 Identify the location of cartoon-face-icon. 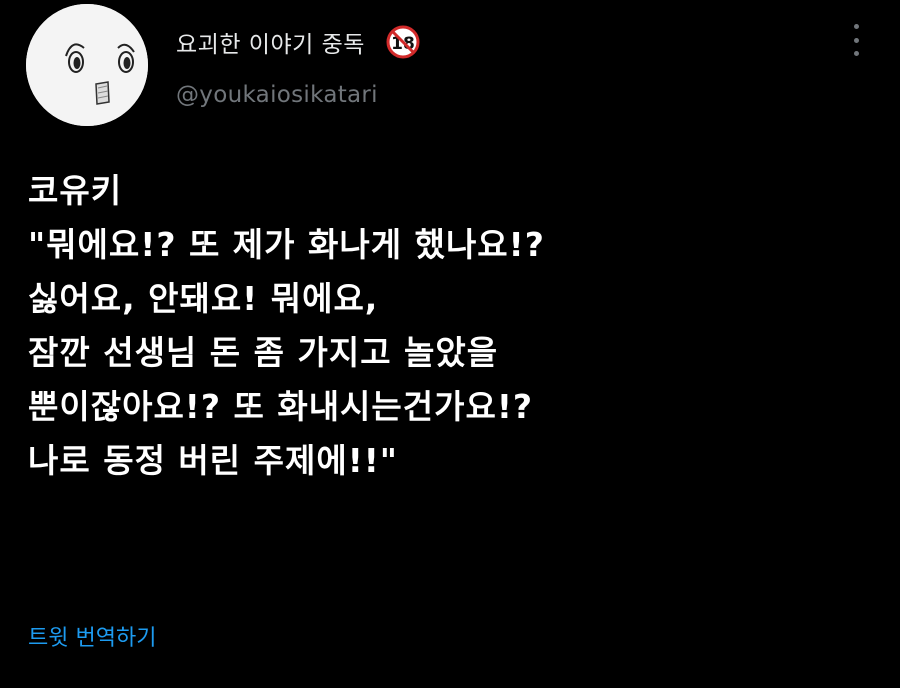
(87, 65).